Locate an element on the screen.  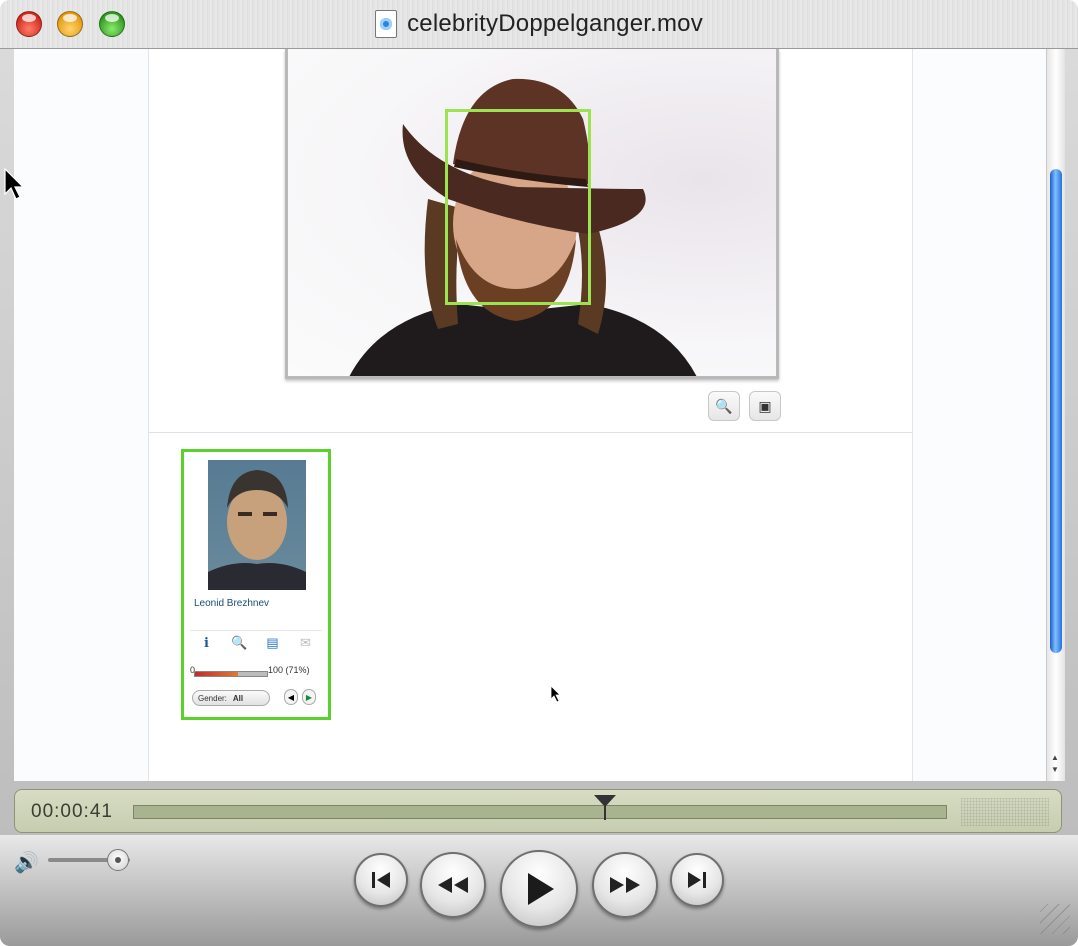
similarity-slider-row: 0 100 (71%) is located at coordinates (257, 671).